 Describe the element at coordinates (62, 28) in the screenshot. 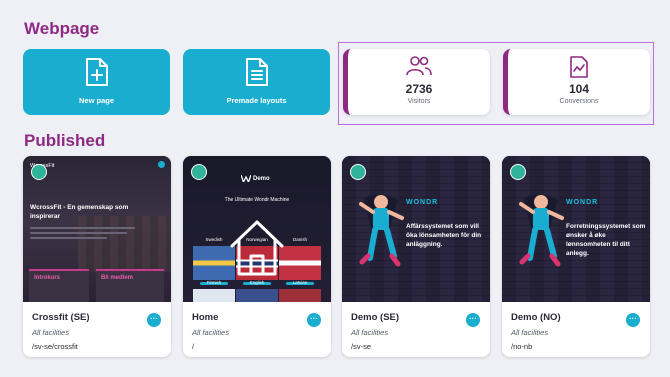

I see `section-title-webpage: Webpage` at that location.